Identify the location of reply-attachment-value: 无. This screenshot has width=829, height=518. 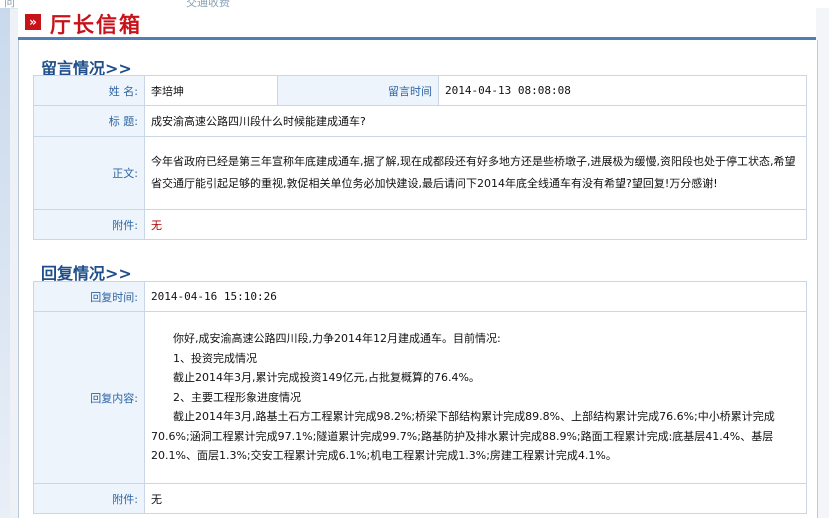
(475, 498).